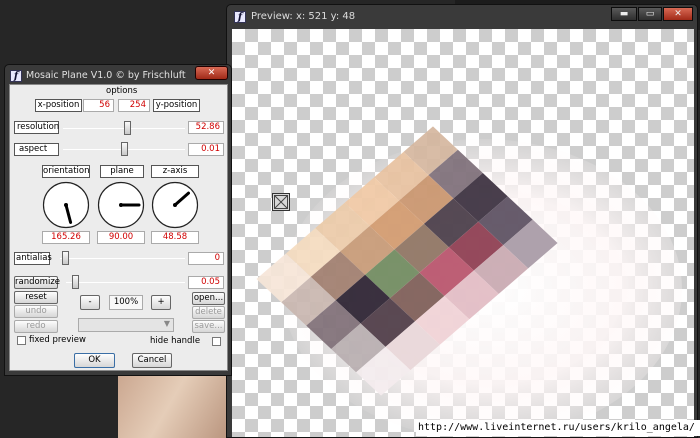  Describe the element at coordinates (175, 237) in the screenshot. I see `z-axis-value: 48.58` at that location.